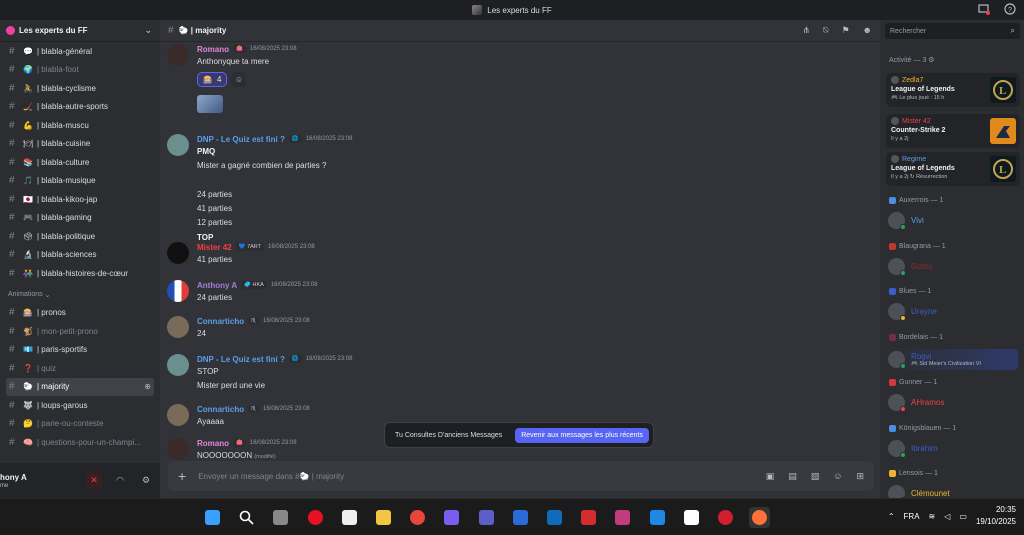 The width and height of the screenshot is (1024, 535). What do you see at coordinates (147, 386) in the screenshot?
I see `add-member-icon: ⊕` at bounding box center [147, 386].